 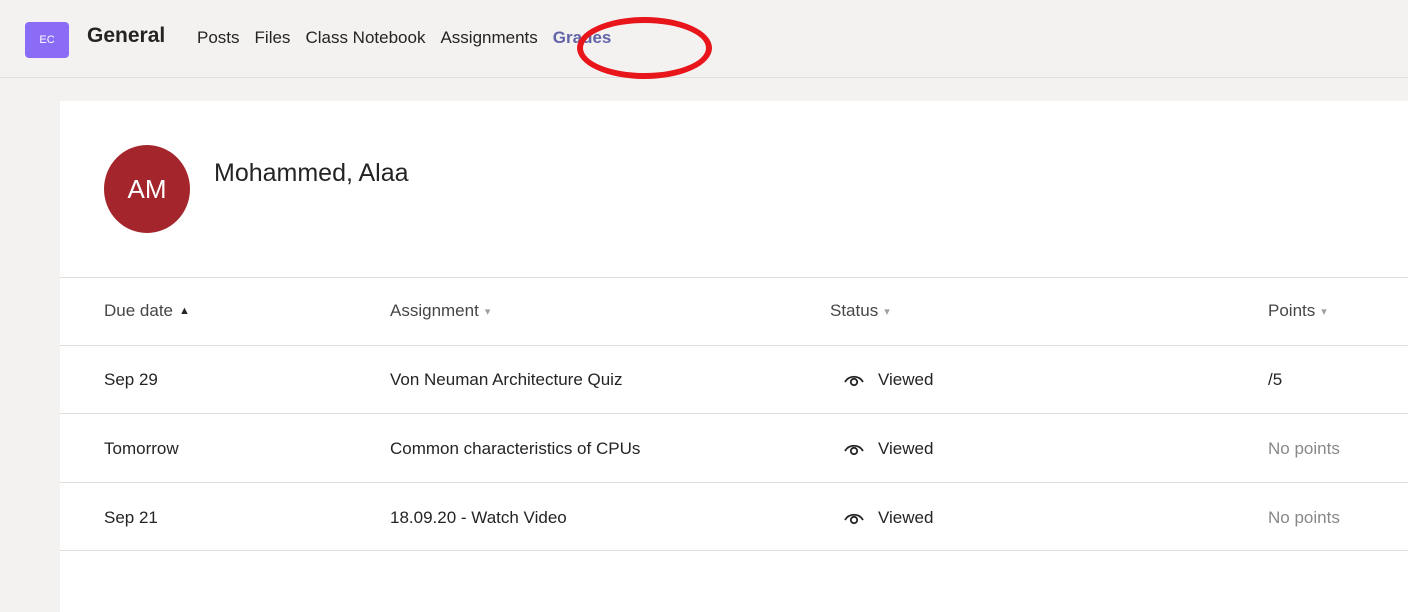 I want to click on due-date-cell: Sep 21, so click(x=131, y=517).